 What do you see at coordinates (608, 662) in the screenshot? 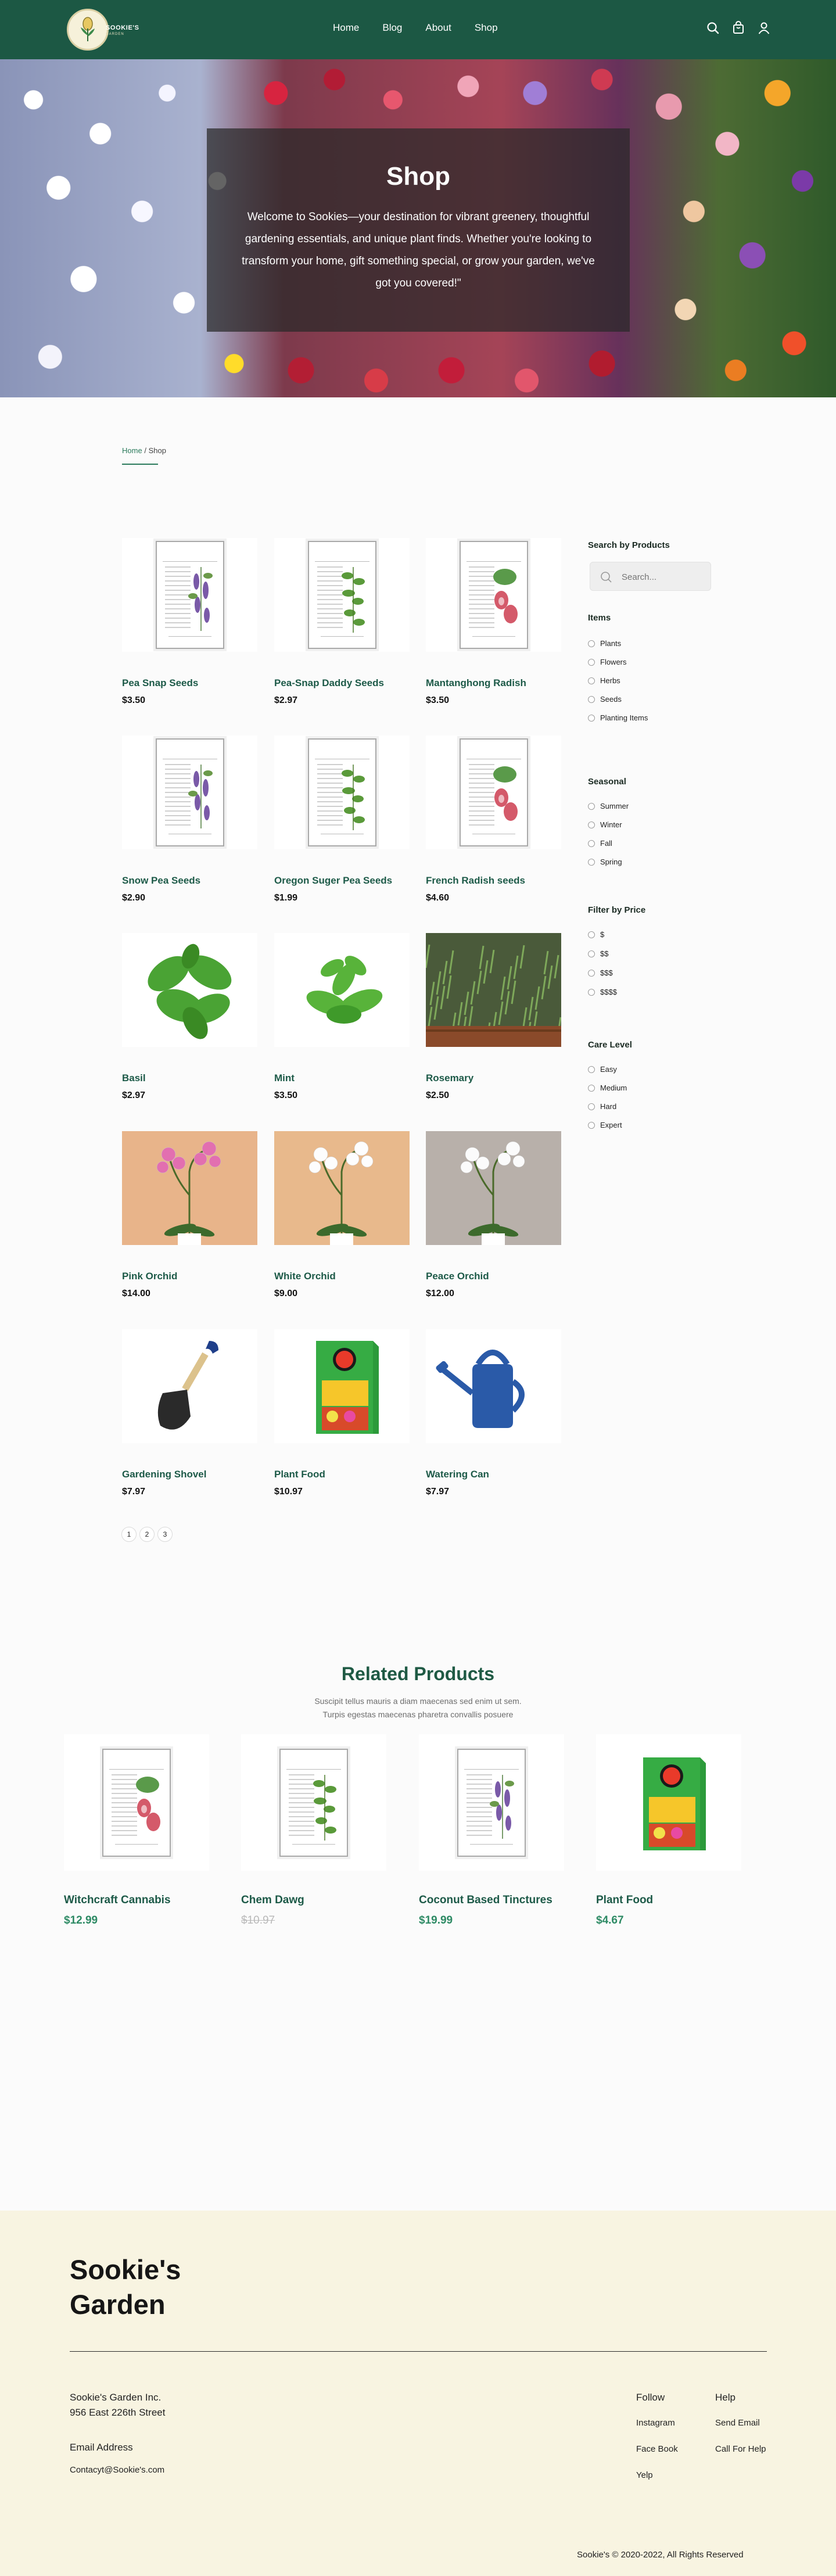
I see `filter-option-items: Flowers` at bounding box center [608, 662].